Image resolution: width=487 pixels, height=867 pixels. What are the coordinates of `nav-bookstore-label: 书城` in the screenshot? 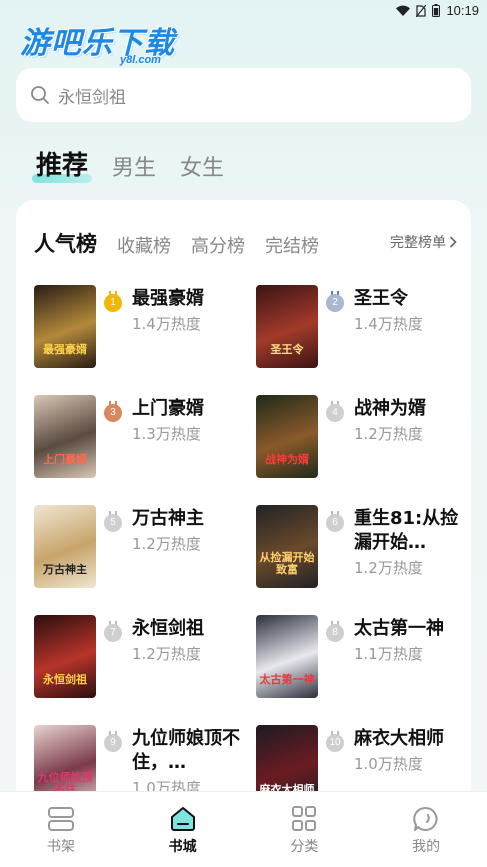 It's located at (182, 847).